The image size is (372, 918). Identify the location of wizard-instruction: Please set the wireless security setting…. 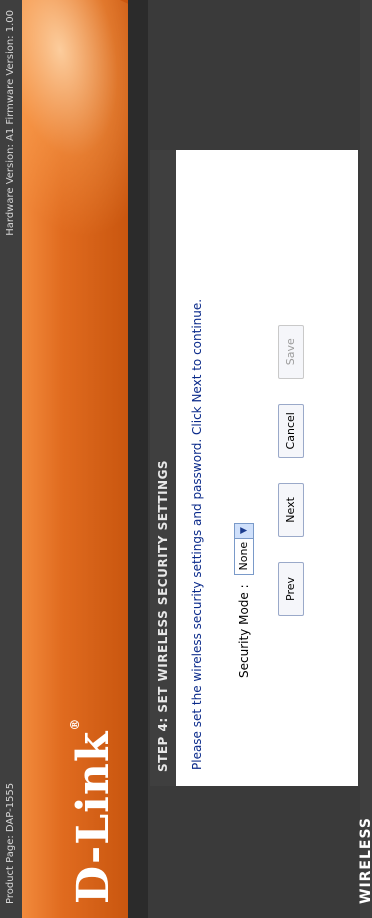
(197, 534).